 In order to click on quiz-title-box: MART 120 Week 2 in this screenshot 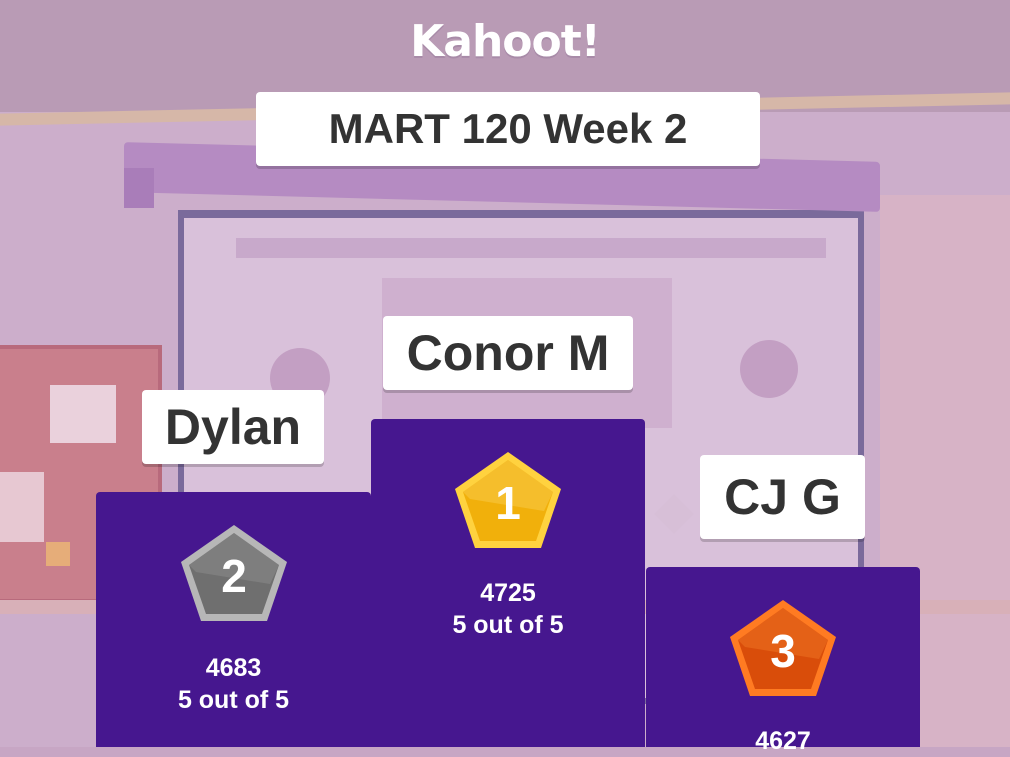, I will do `click(508, 129)`.